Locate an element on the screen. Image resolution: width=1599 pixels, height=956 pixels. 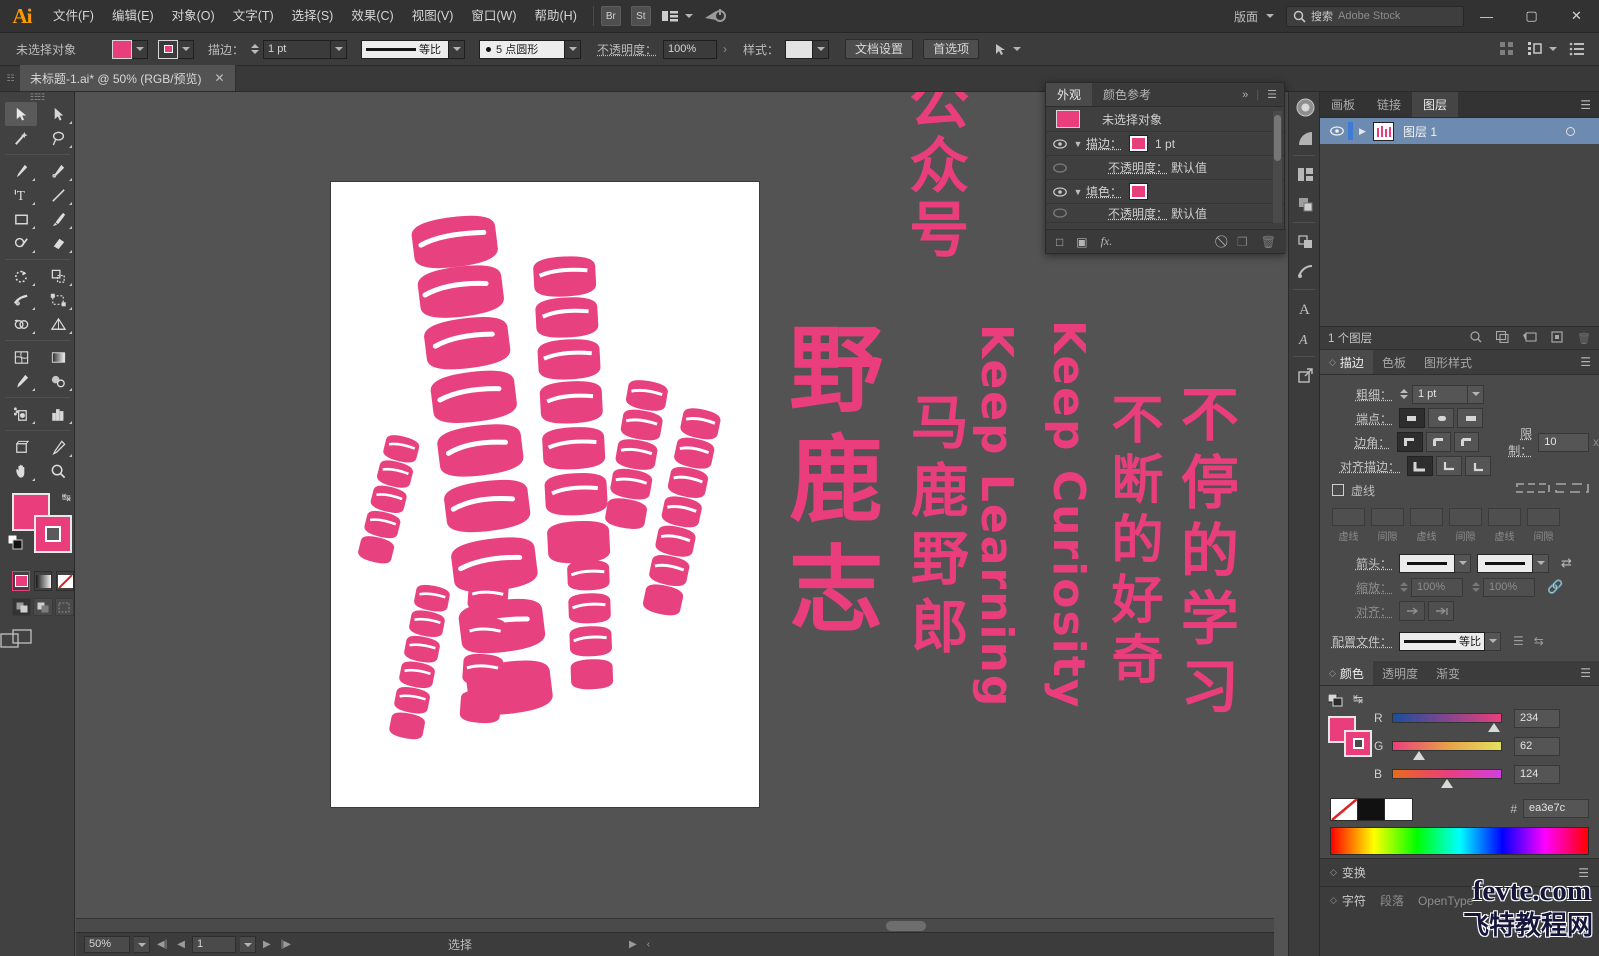
artwork-text-yeluzhi: 野鹿志 is located at coordinates (827, 485).